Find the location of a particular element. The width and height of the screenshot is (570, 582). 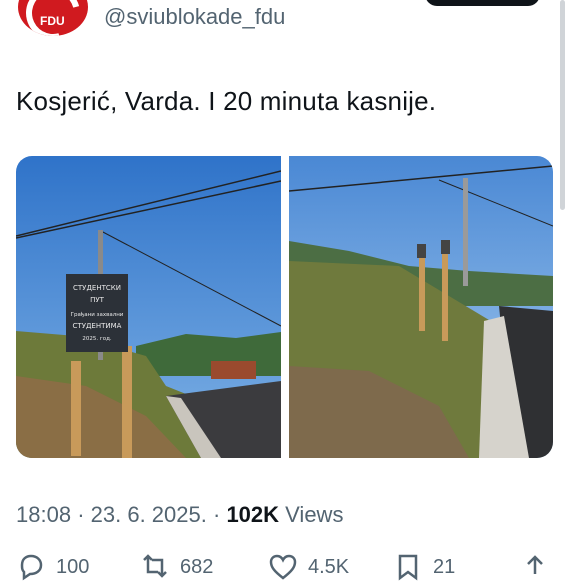

bookmark-icon is located at coordinates (408, 567).